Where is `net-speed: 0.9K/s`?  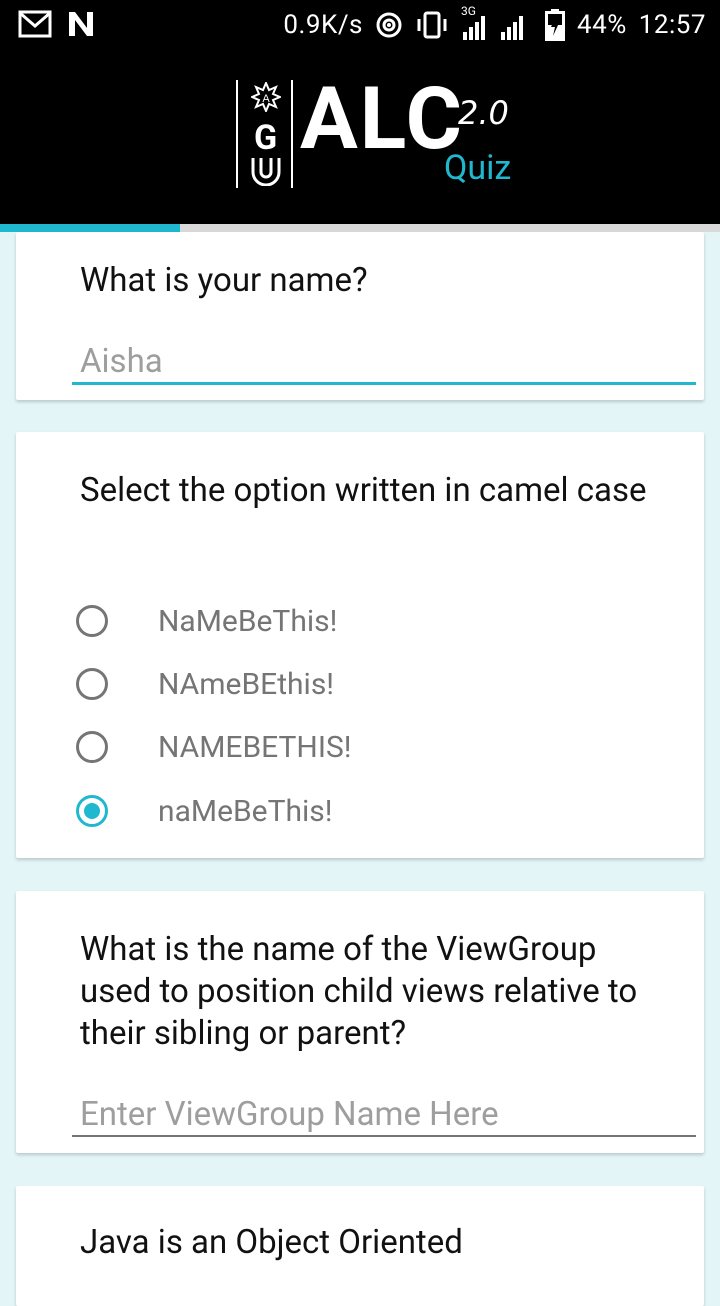
net-speed: 0.9K/s is located at coordinates (323, 25).